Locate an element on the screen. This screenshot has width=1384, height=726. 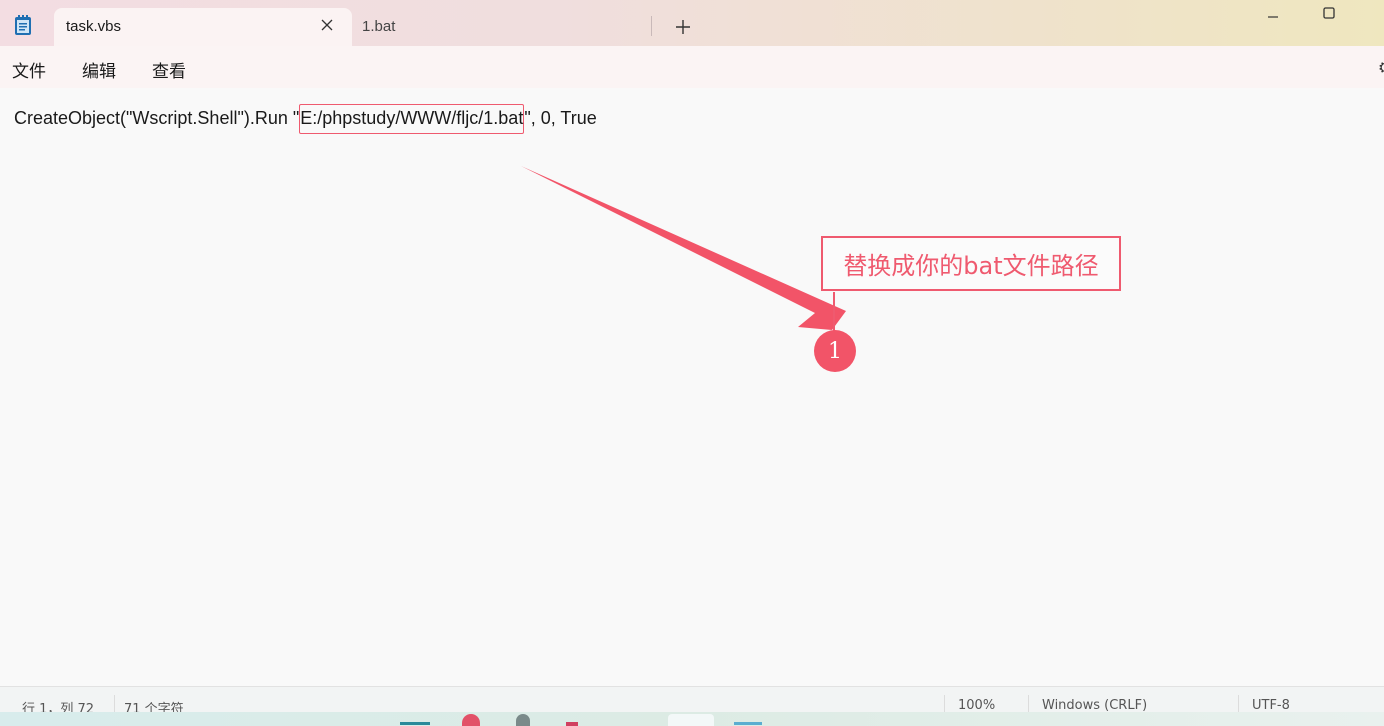
tab-label: task.vbs is located at coordinates (94, 26).